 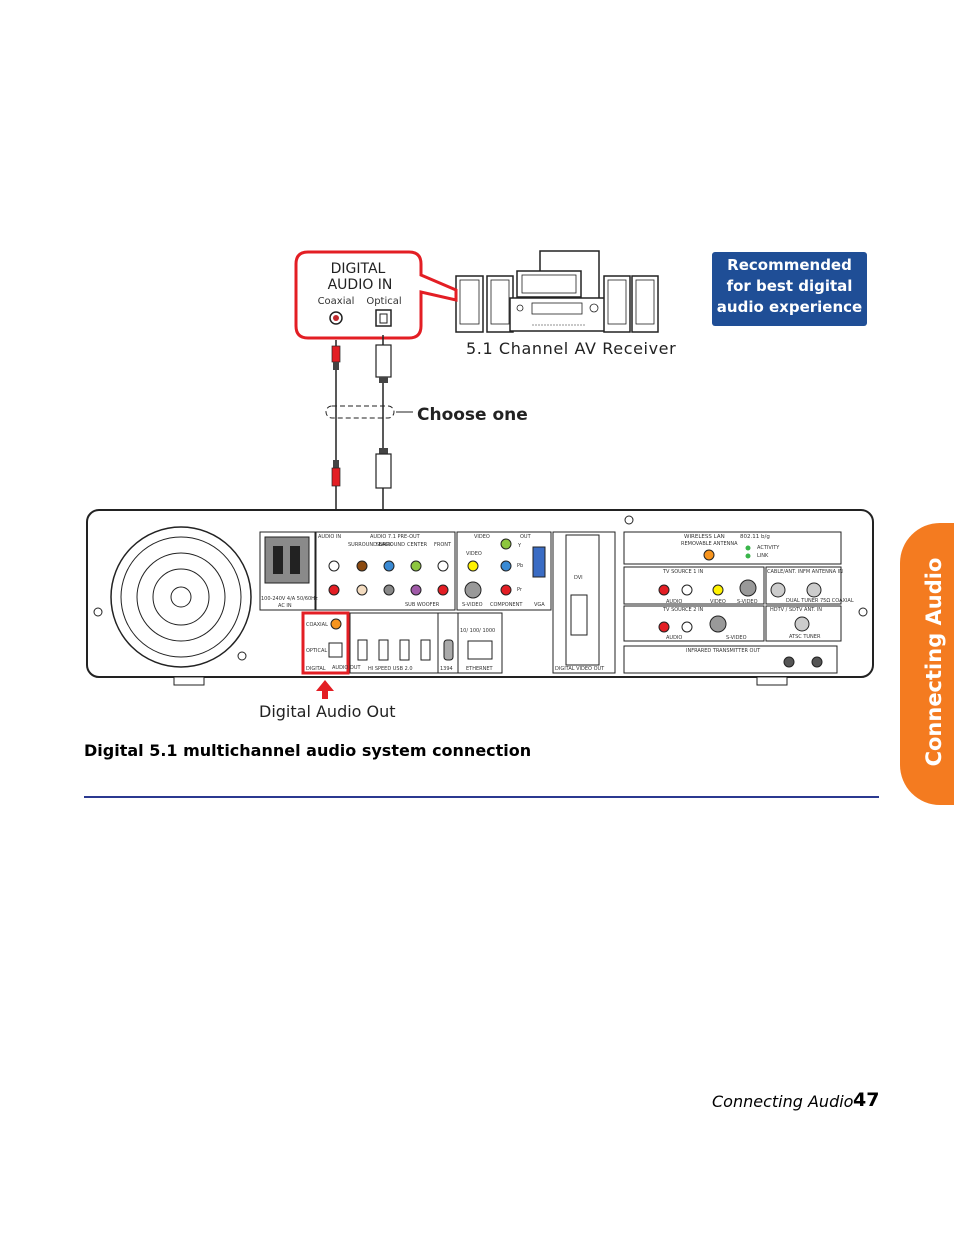 I want to click on vga-label: VGA, so click(x=539, y=605).